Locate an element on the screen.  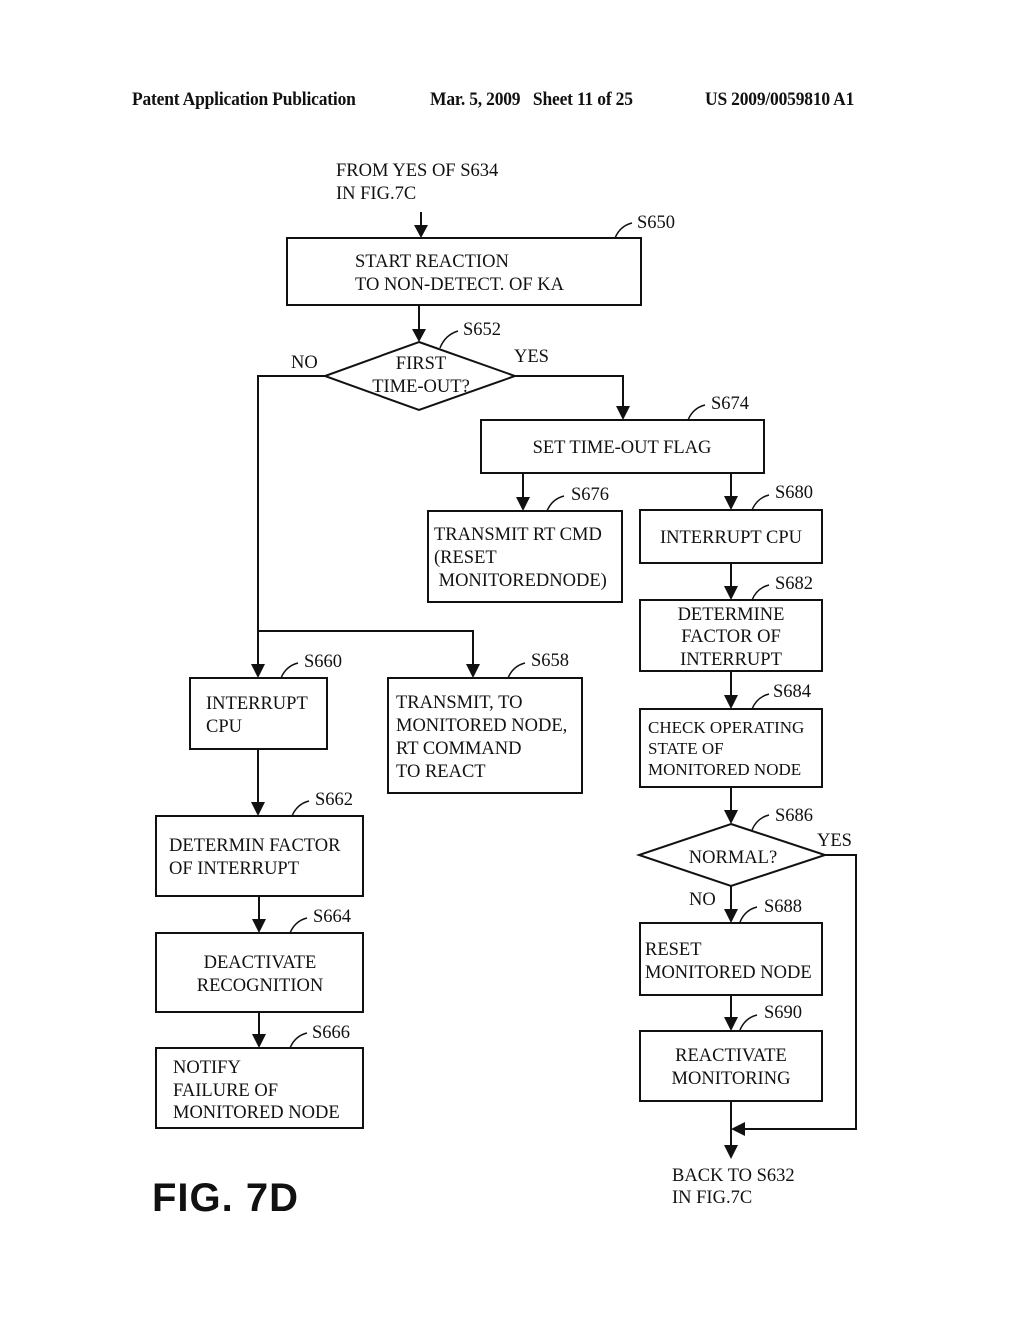
step-id-label: S662 is located at coordinates (334, 800).